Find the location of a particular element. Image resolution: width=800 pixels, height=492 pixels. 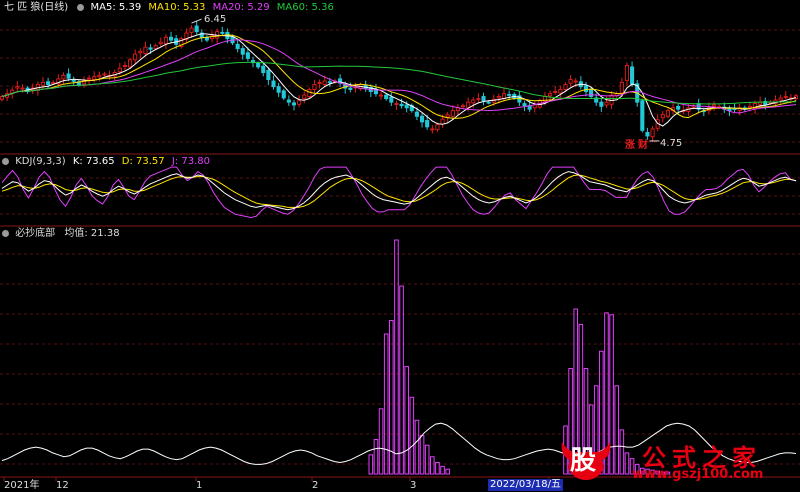

collapse-toggle-icon is located at coordinates (81, 7).